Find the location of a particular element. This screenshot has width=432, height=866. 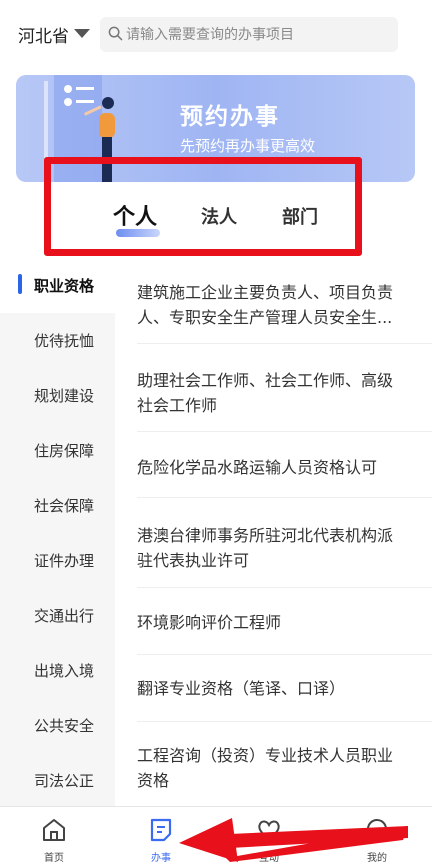

user-icon is located at coordinates (377, 829).